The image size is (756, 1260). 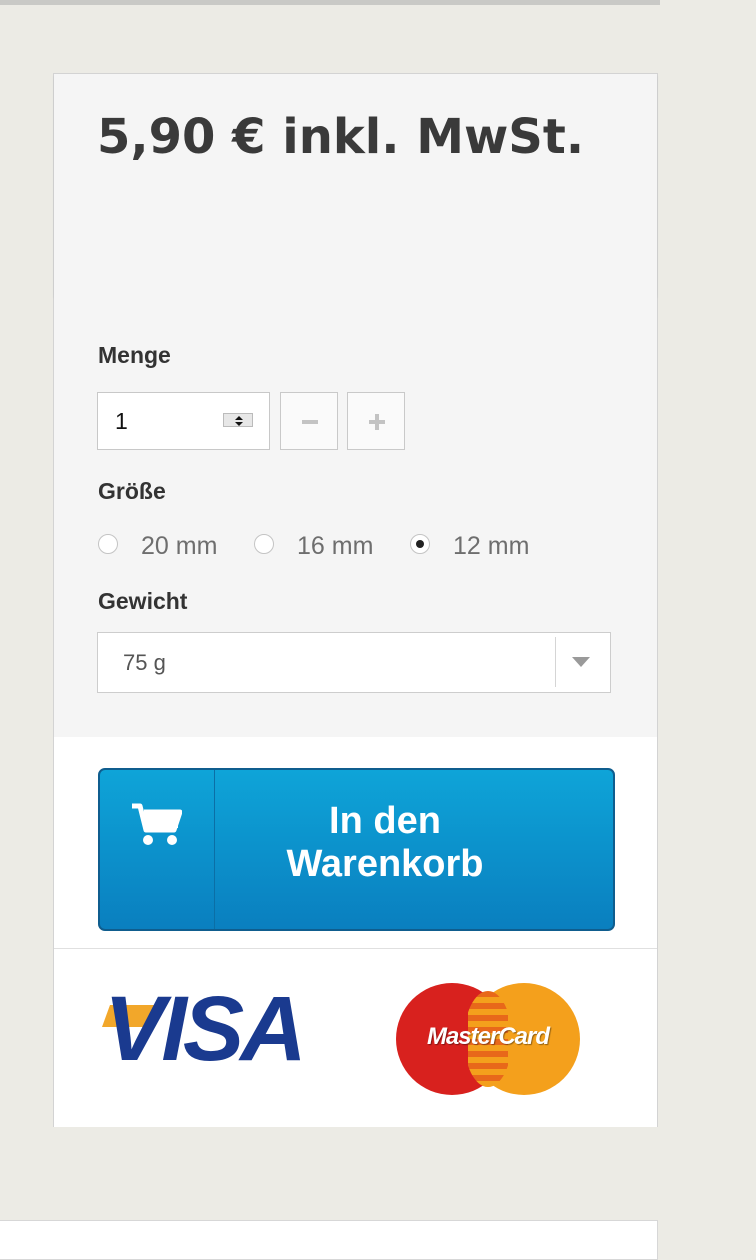 I want to click on cart-icon, so click(x=157, y=824).